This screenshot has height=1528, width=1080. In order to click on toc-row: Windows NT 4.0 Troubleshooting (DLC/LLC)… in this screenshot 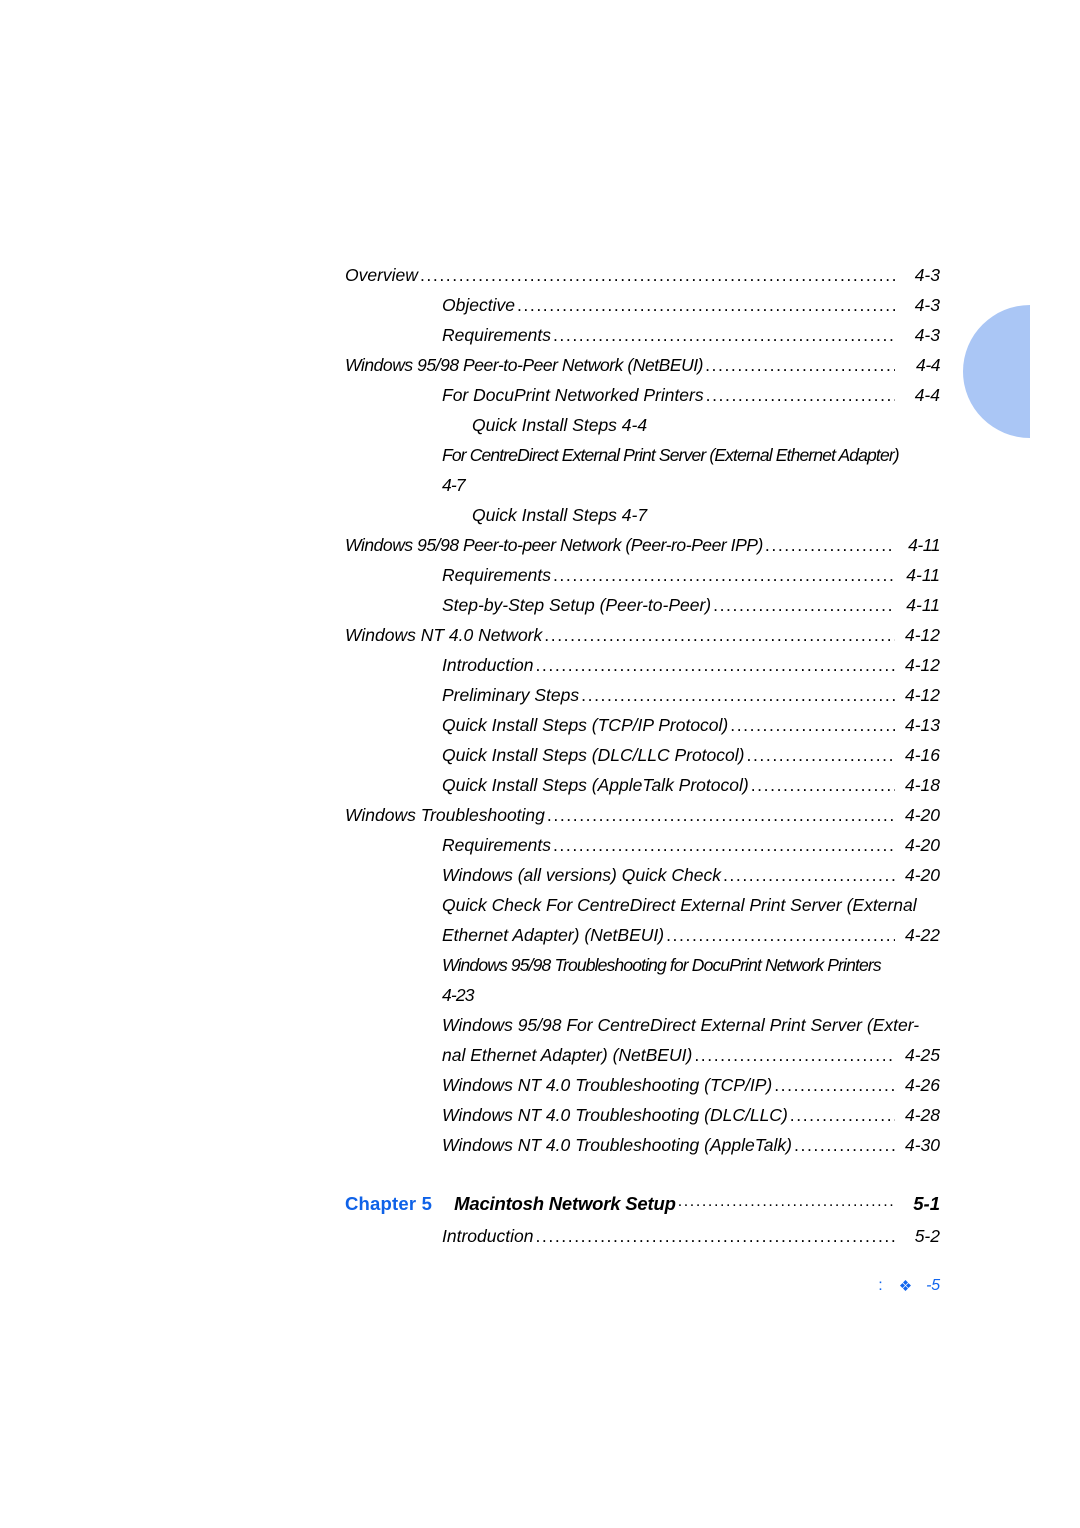, I will do `click(691, 1115)`.